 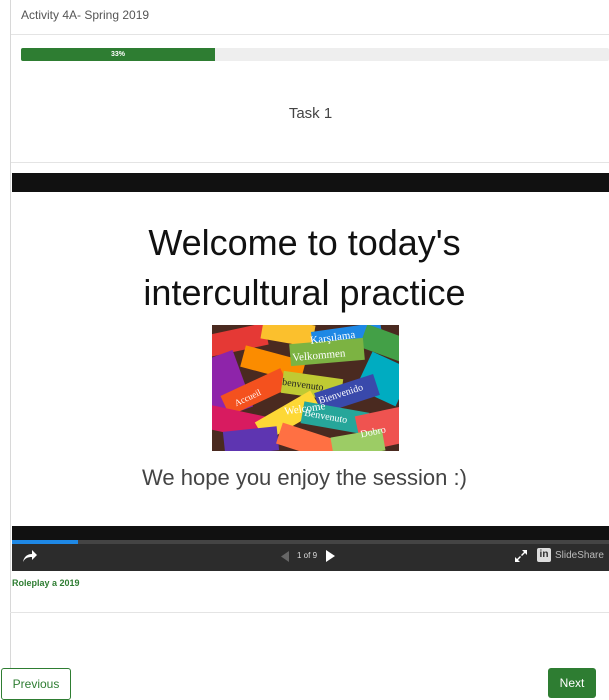 What do you see at coordinates (30, 556) in the screenshot?
I see `share-icon` at bounding box center [30, 556].